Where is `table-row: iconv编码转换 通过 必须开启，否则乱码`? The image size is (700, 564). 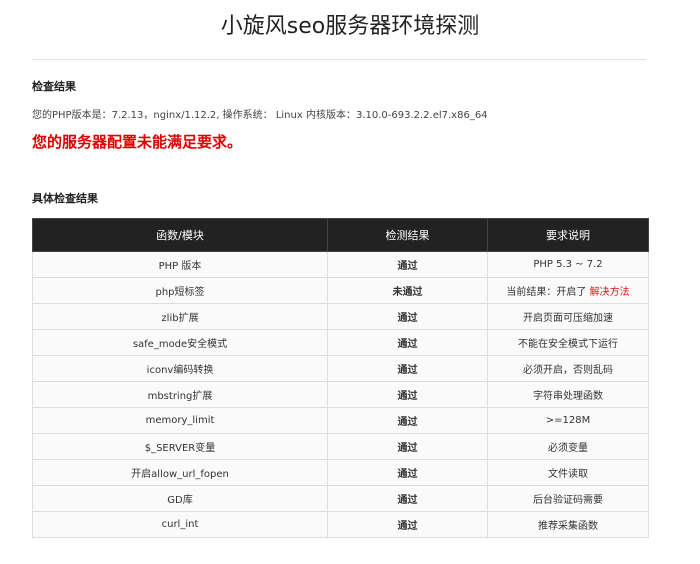
table-row: iconv编码转换 通过 必须开启，否则乱码 is located at coordinates (340, 368).